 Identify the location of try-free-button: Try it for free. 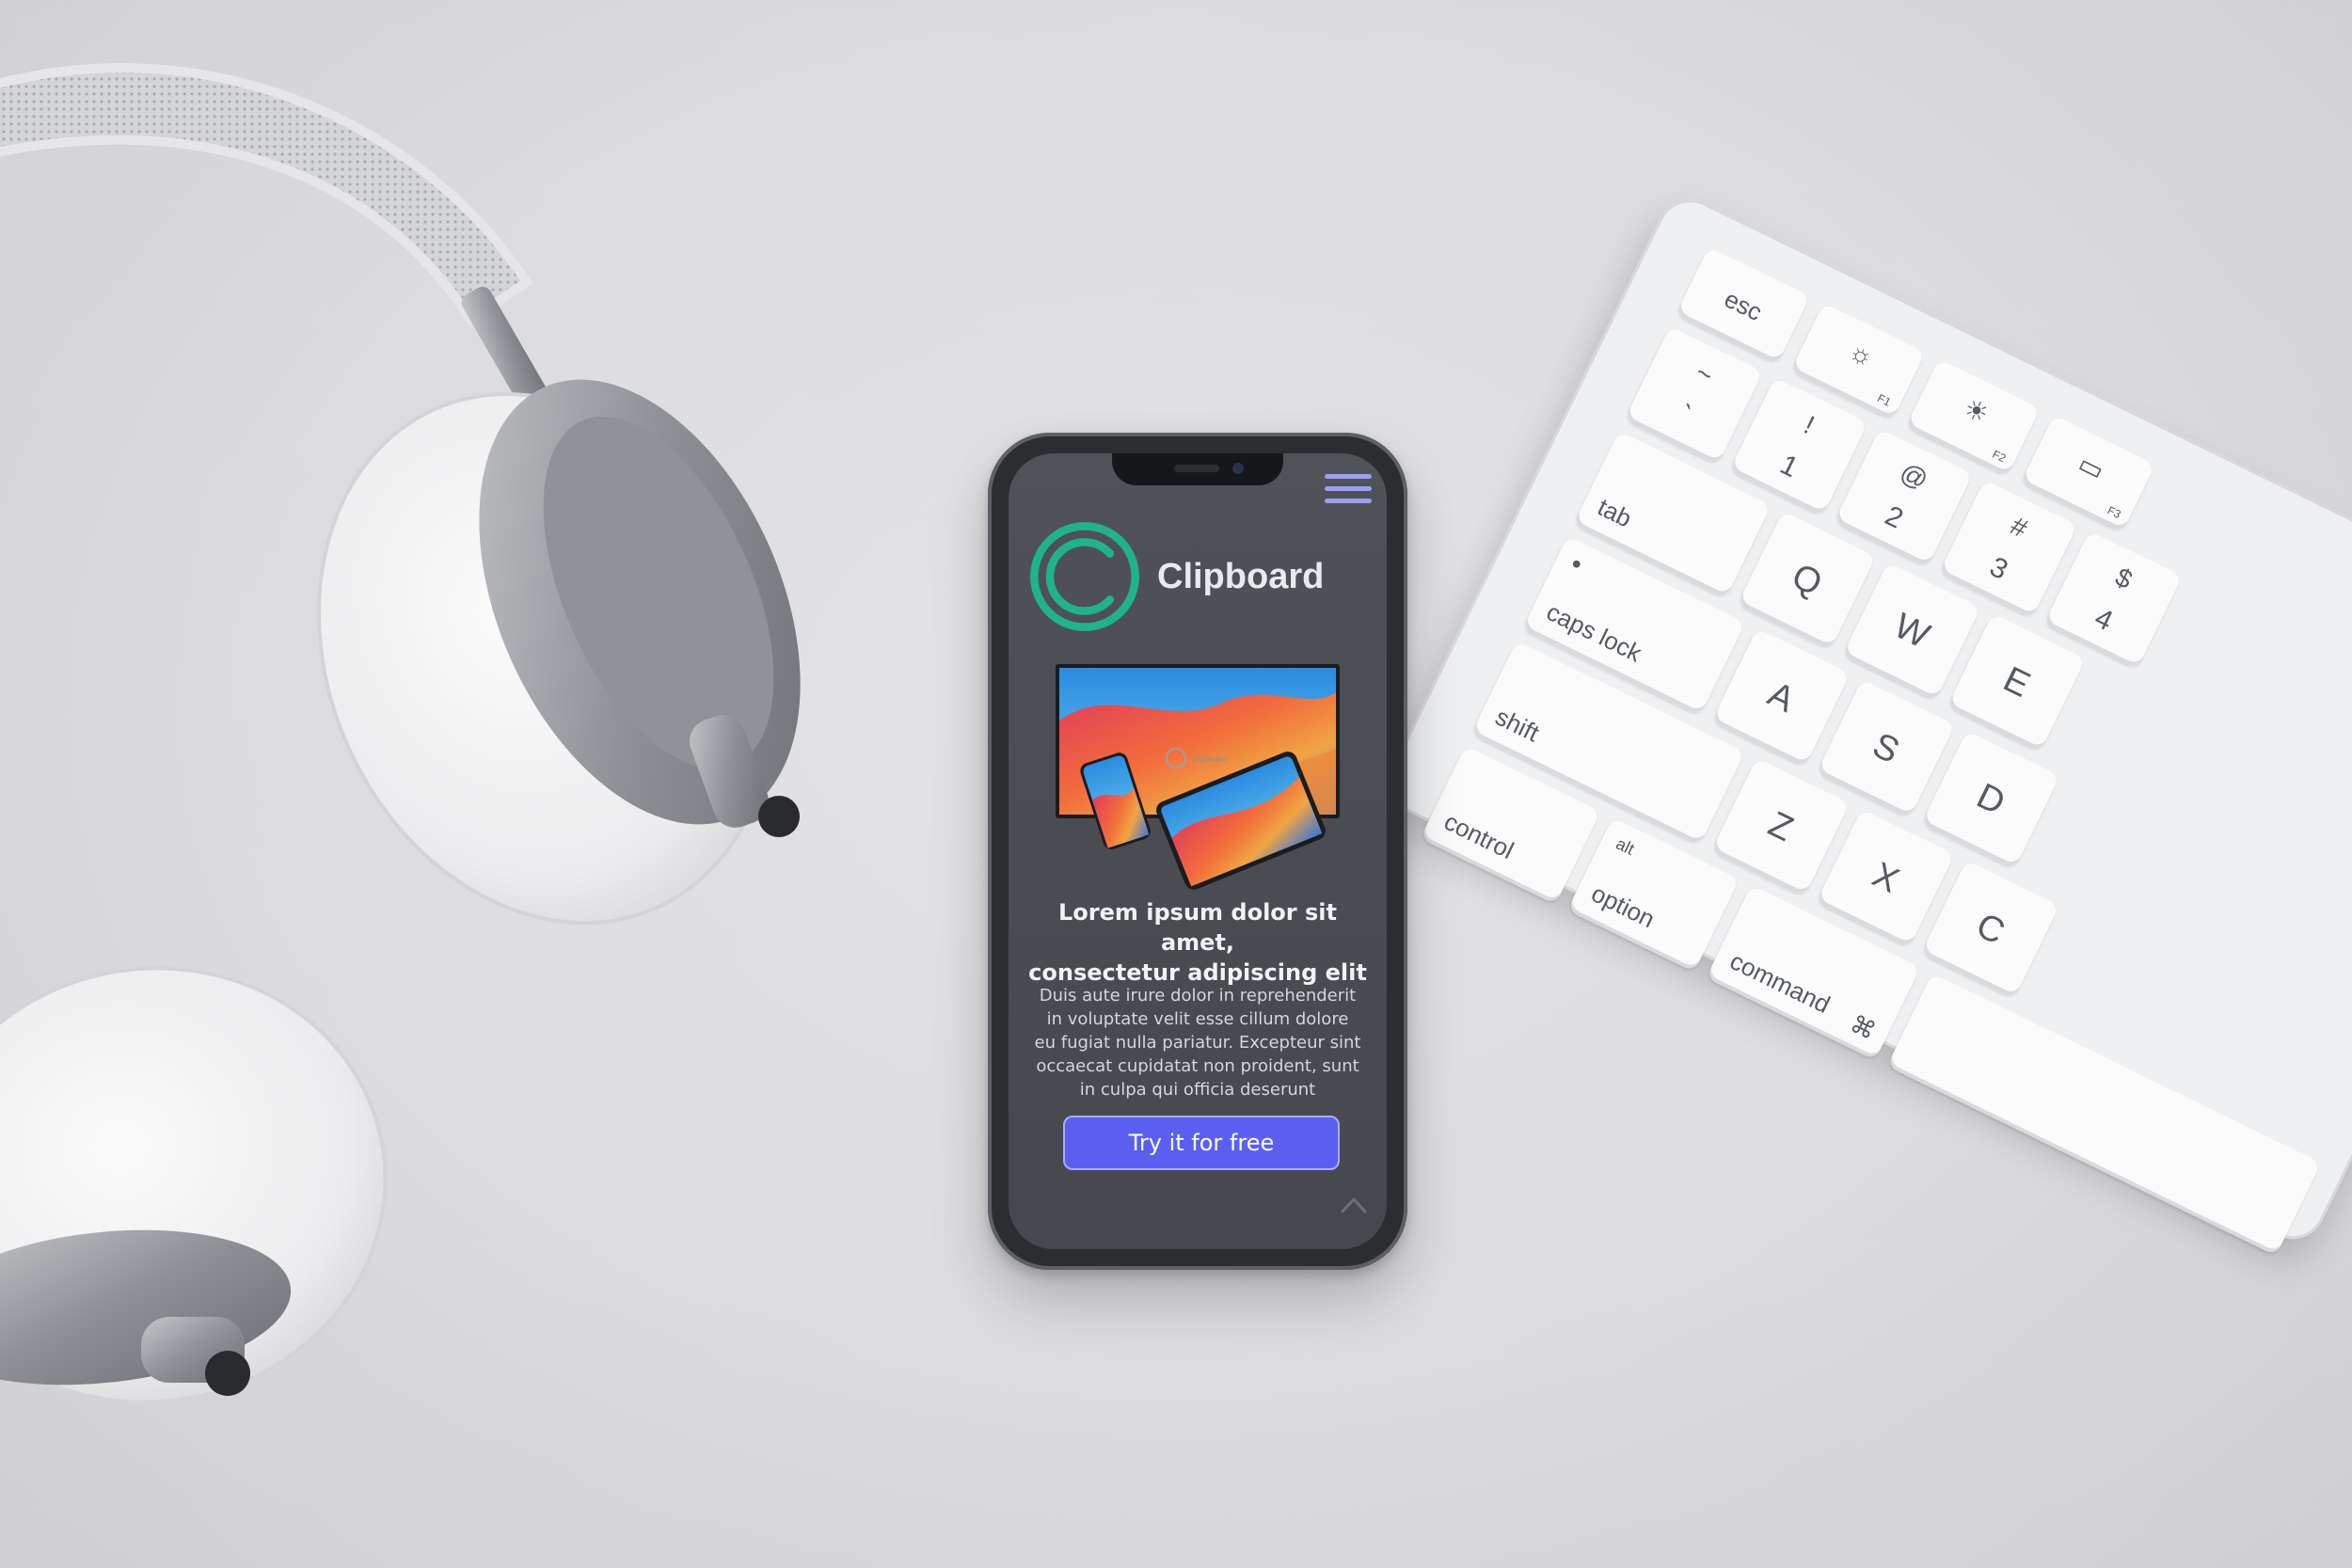
(1201, 1143).